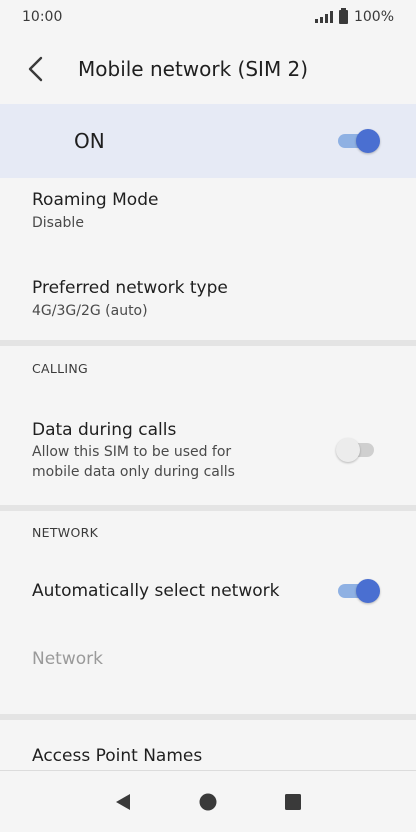 This screenshot has width=416, height=832. I want to click on nav-back-button, so click(123, 802).